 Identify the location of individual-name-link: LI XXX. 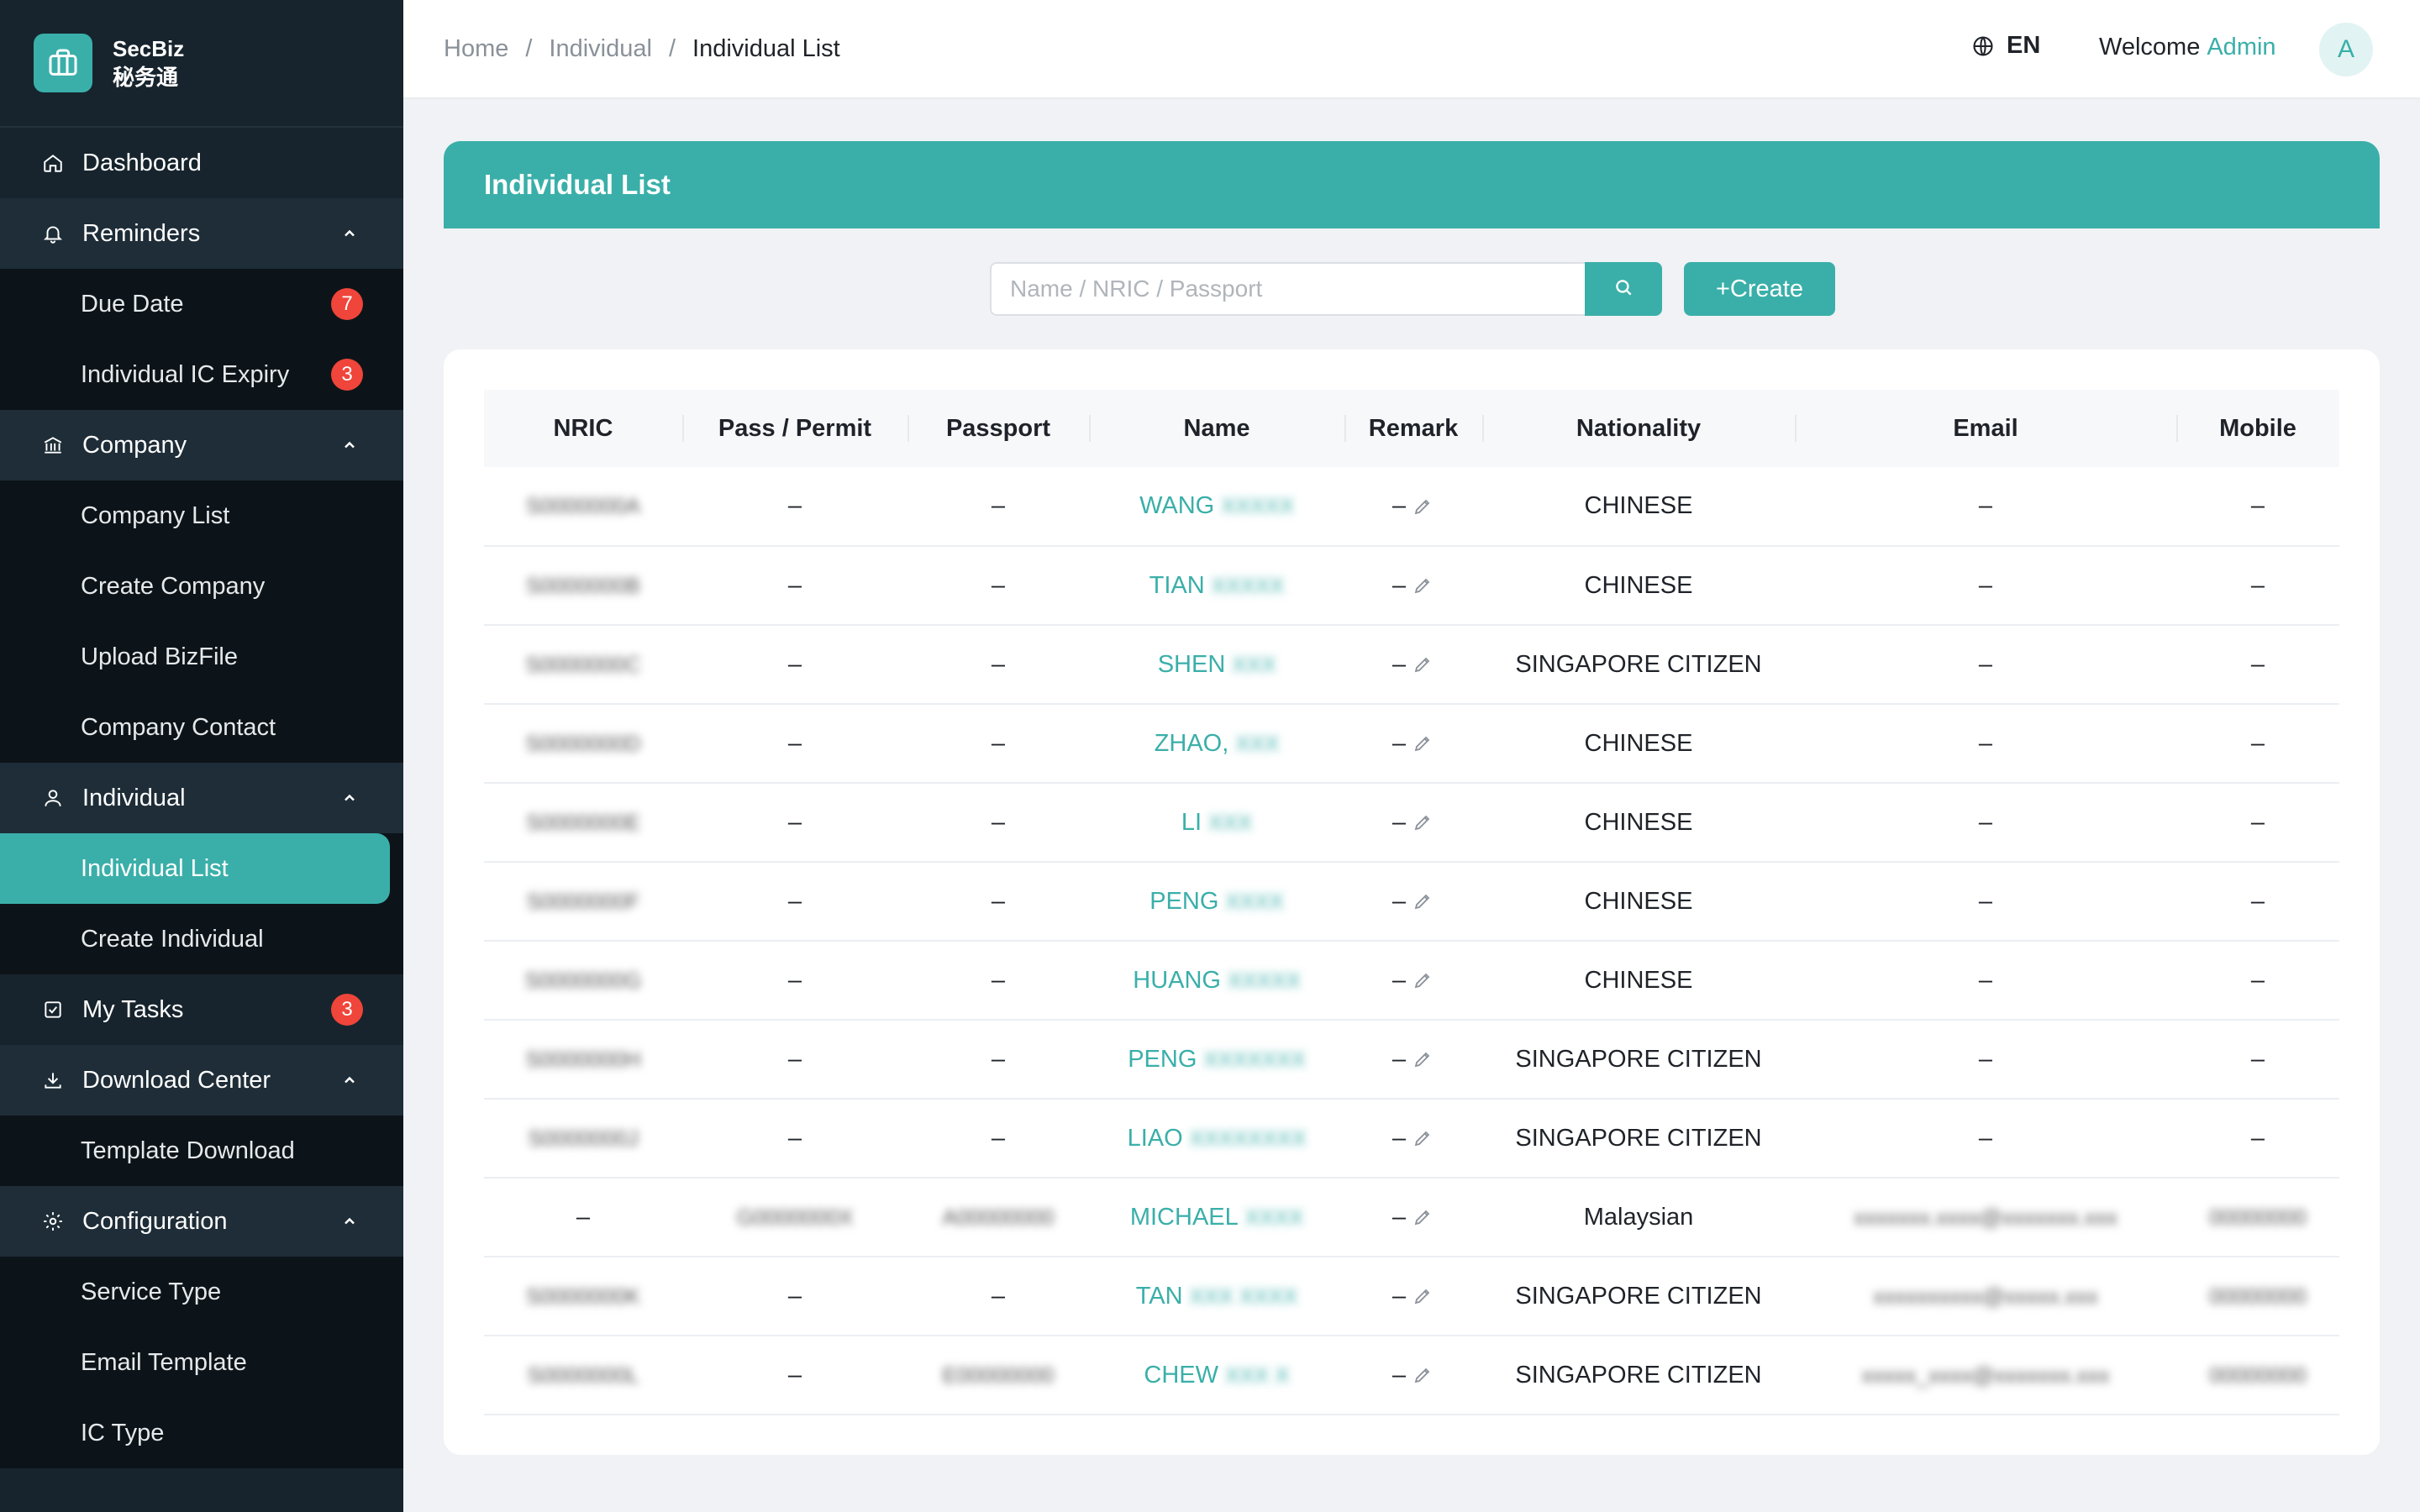
(1216, 822).